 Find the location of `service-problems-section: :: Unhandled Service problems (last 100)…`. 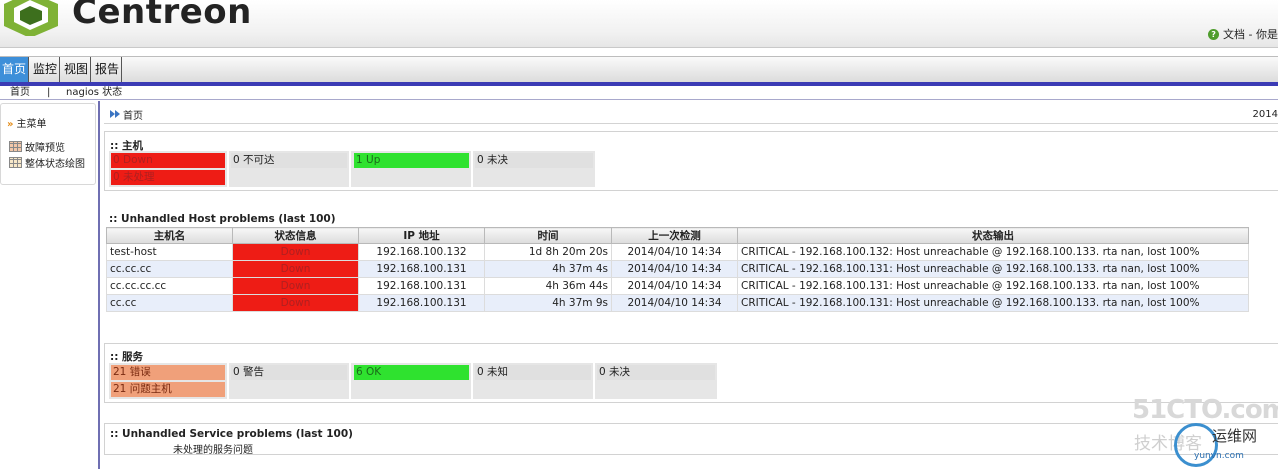

service-problems-section: :: Unhandled Service problems (last 100)… is located at coordinates (691, 439).